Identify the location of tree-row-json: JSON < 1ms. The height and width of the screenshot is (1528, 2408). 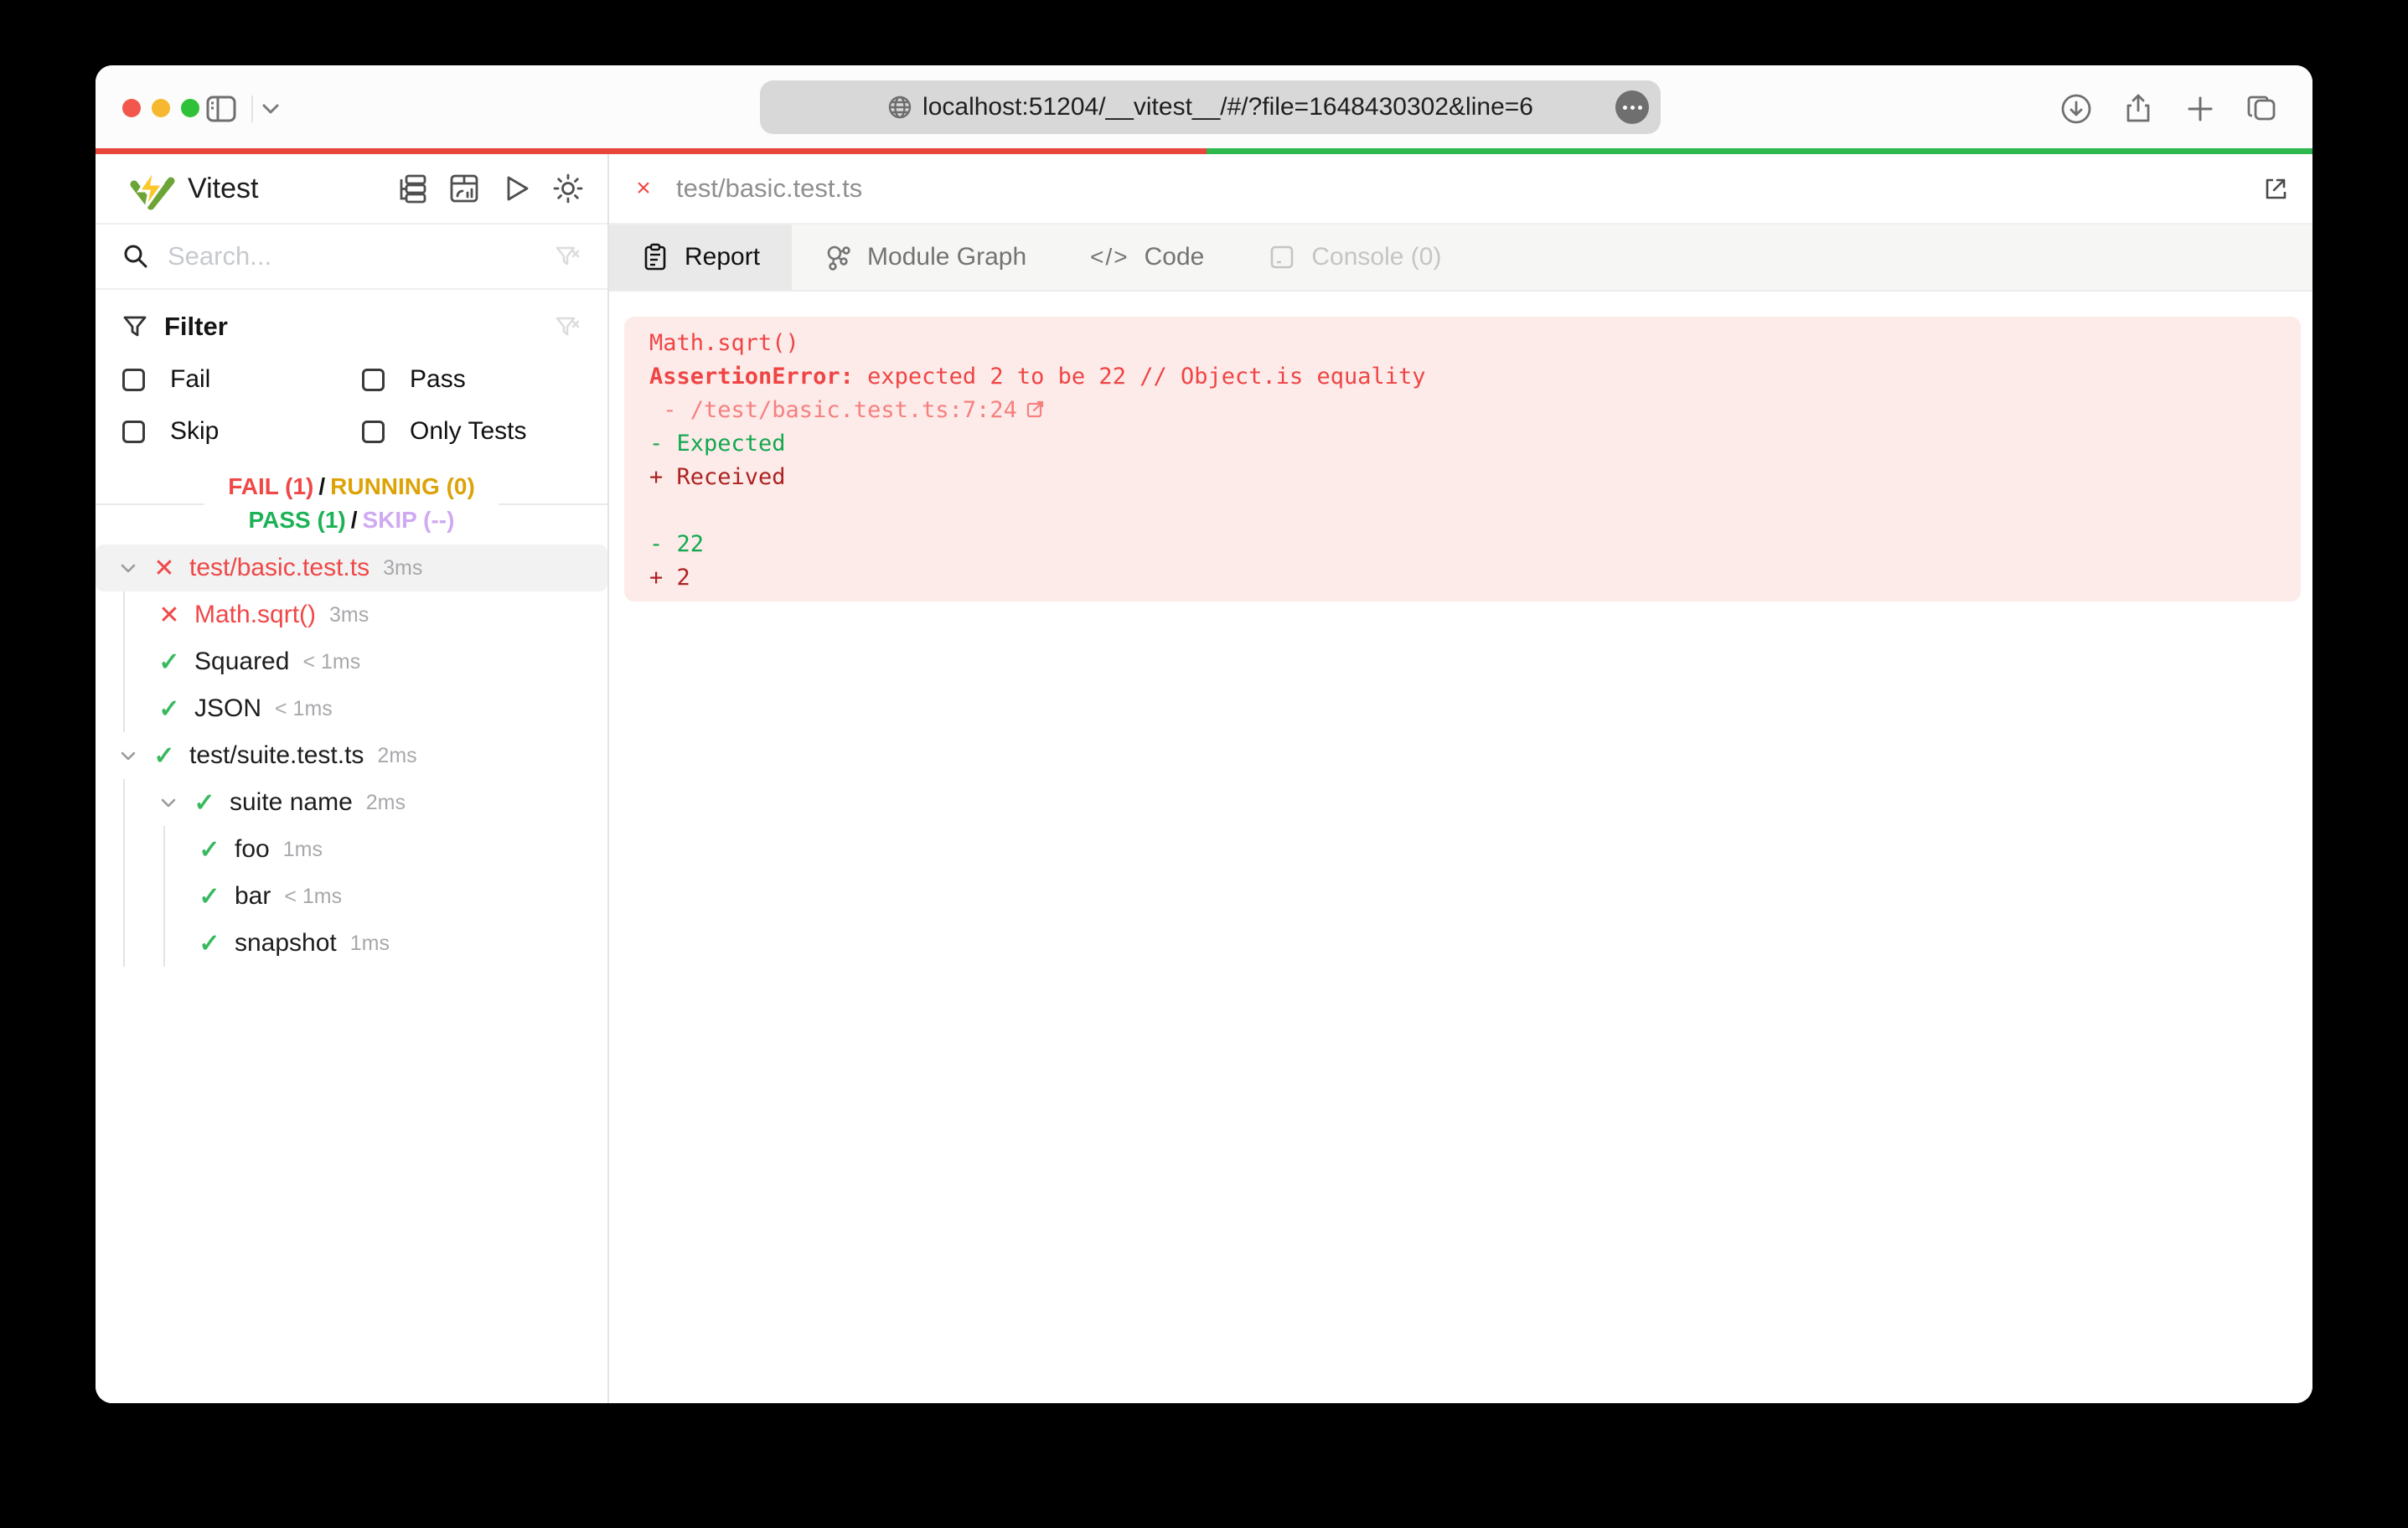
(351, 708).